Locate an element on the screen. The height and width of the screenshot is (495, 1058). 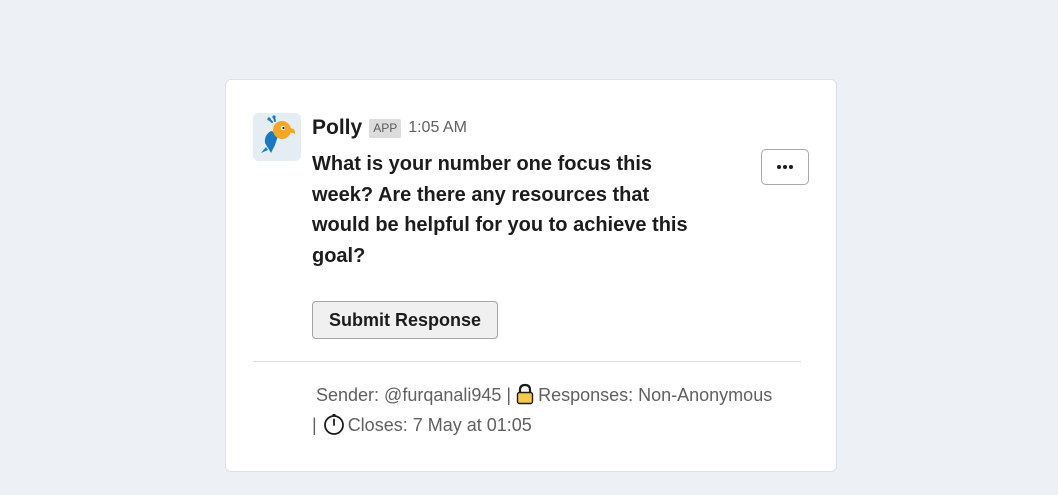
responses-text: Responses: Non-Anonymous is located at coordinates (655, 395).